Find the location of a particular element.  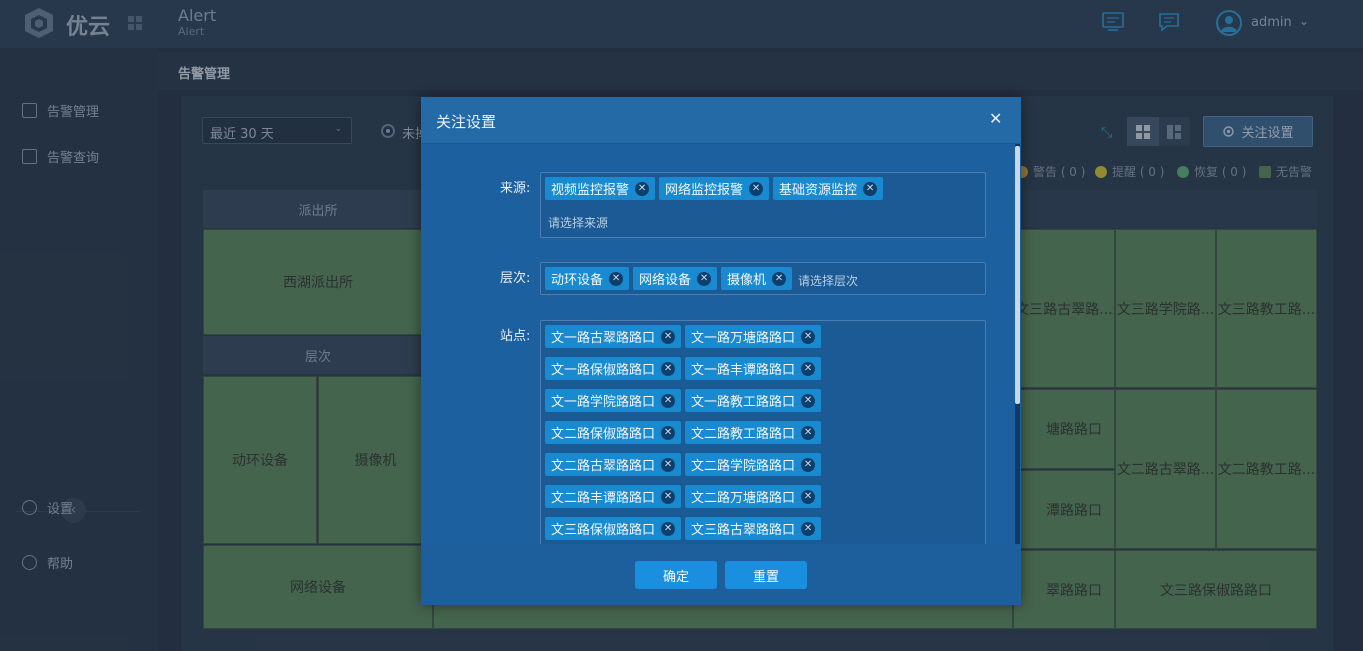

confirm-button: 确定 is located at coordinates (676, 575).